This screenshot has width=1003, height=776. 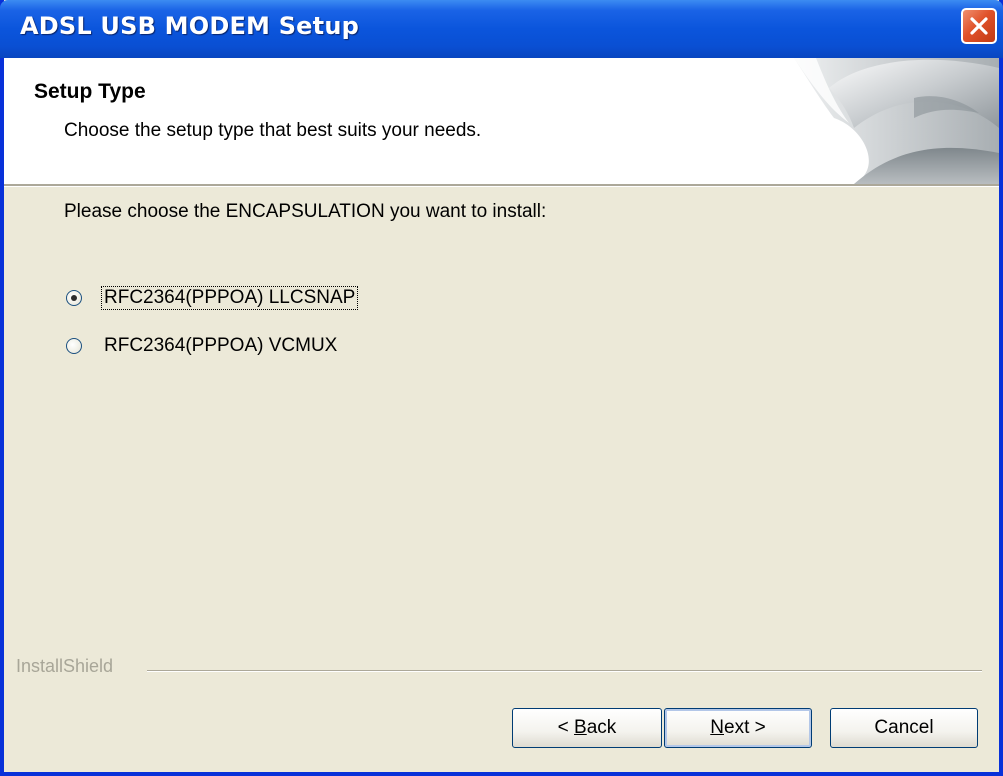 What do you see at coordinates (220, 346) in the screenshot?
I see `option-vcmux-label: RFC2364(PPPOA) VCMUX` at bounding box center [220, 346].